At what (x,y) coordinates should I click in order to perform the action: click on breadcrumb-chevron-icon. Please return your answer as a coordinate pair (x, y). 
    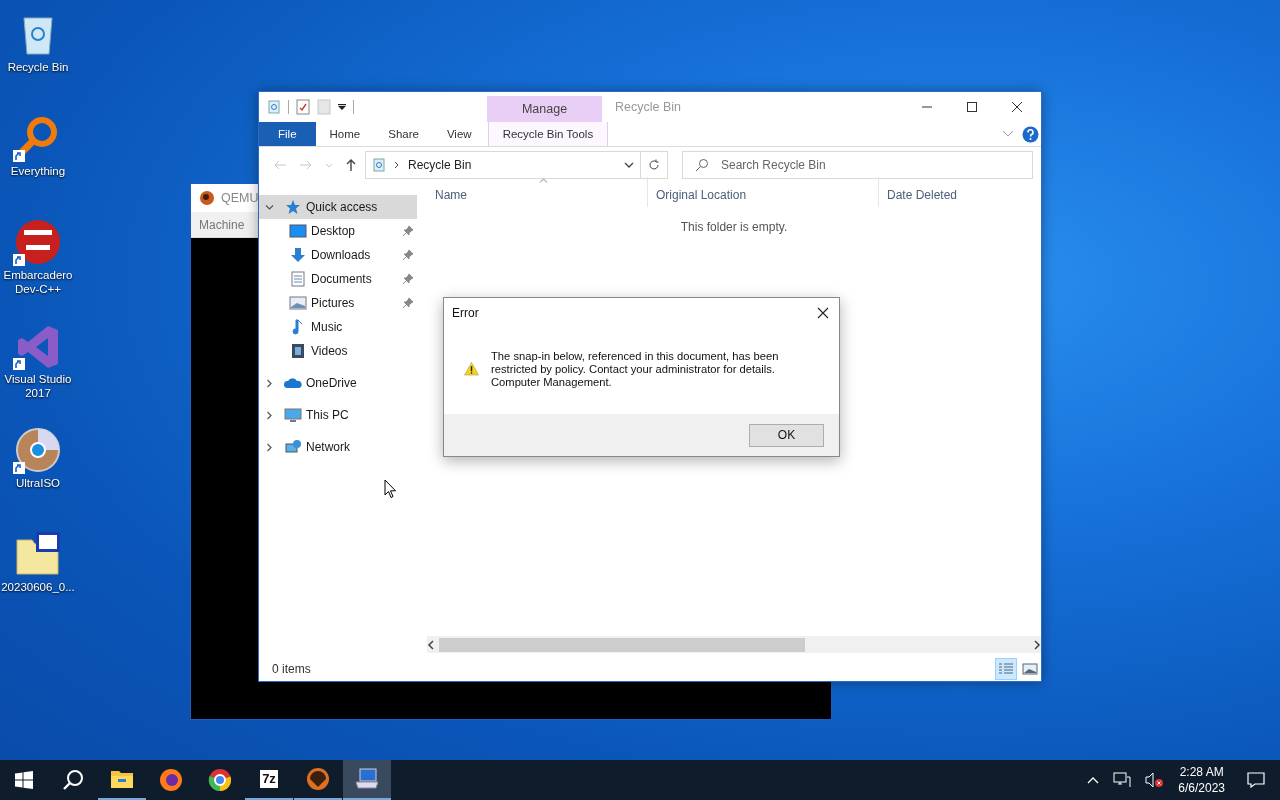
    Looking at the image, I should click on (397, 165).